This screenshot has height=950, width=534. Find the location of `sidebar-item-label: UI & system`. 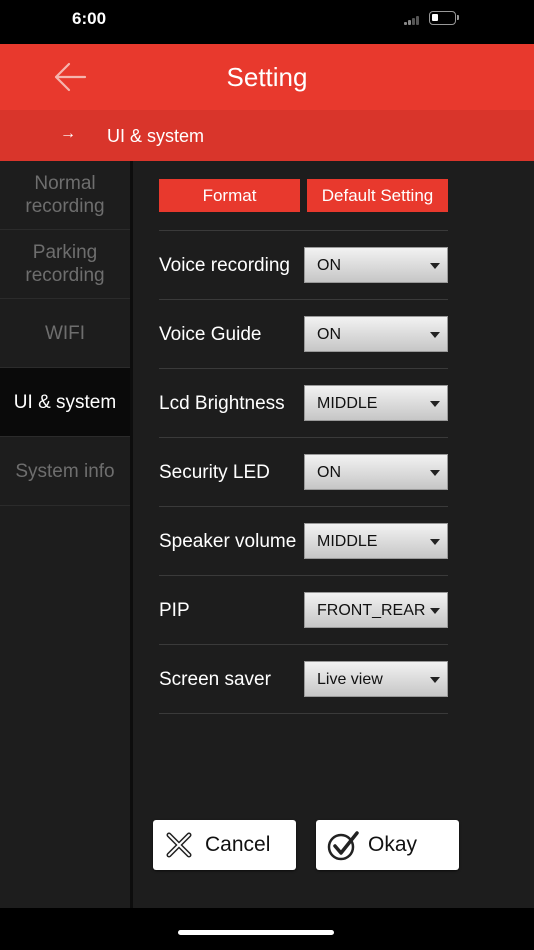

sidebar-item-label: UI & system is located at coordinates (65, 402).